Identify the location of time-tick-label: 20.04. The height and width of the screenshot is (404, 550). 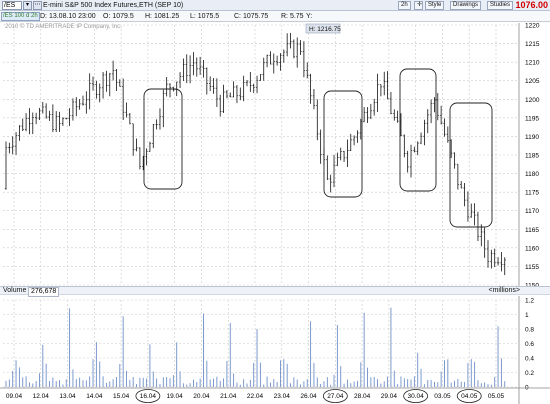
(201, 396).